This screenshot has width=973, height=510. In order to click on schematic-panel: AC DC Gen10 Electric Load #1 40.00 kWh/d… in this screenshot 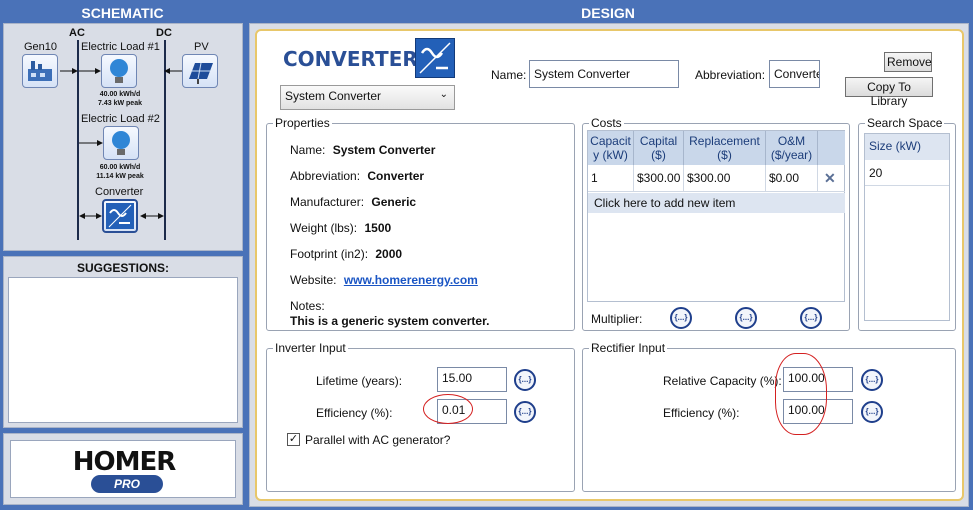, I will do `click(123, 137)`.